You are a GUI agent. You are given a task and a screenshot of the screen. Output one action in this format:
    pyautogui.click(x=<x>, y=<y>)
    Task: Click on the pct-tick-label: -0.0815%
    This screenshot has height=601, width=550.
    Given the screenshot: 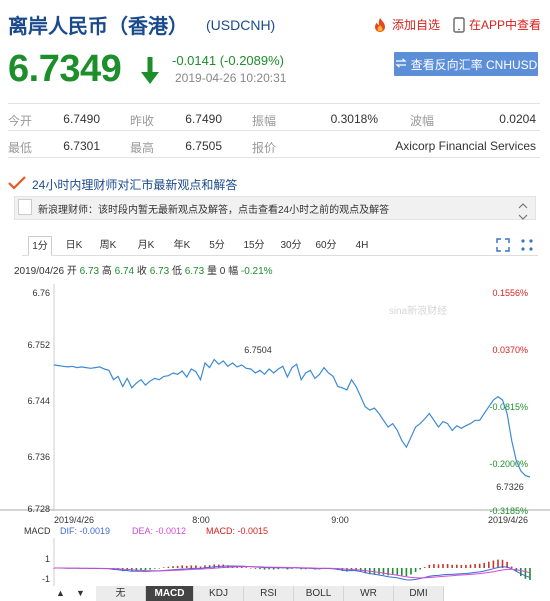 What is the action you would take?
    pyautogui.click(x=508, y=407)
    